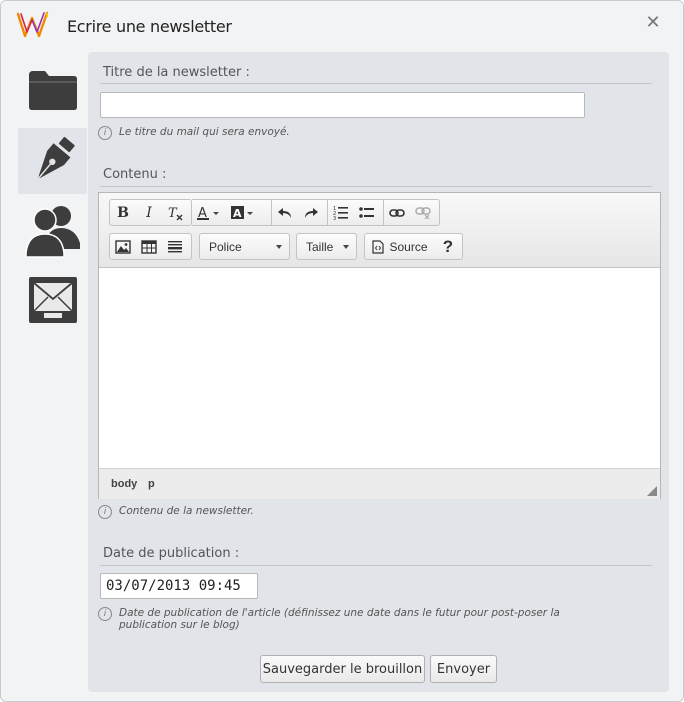  Describe the element at coordinates (44, 376) in the screenshot. I see `sidebar` at that location.